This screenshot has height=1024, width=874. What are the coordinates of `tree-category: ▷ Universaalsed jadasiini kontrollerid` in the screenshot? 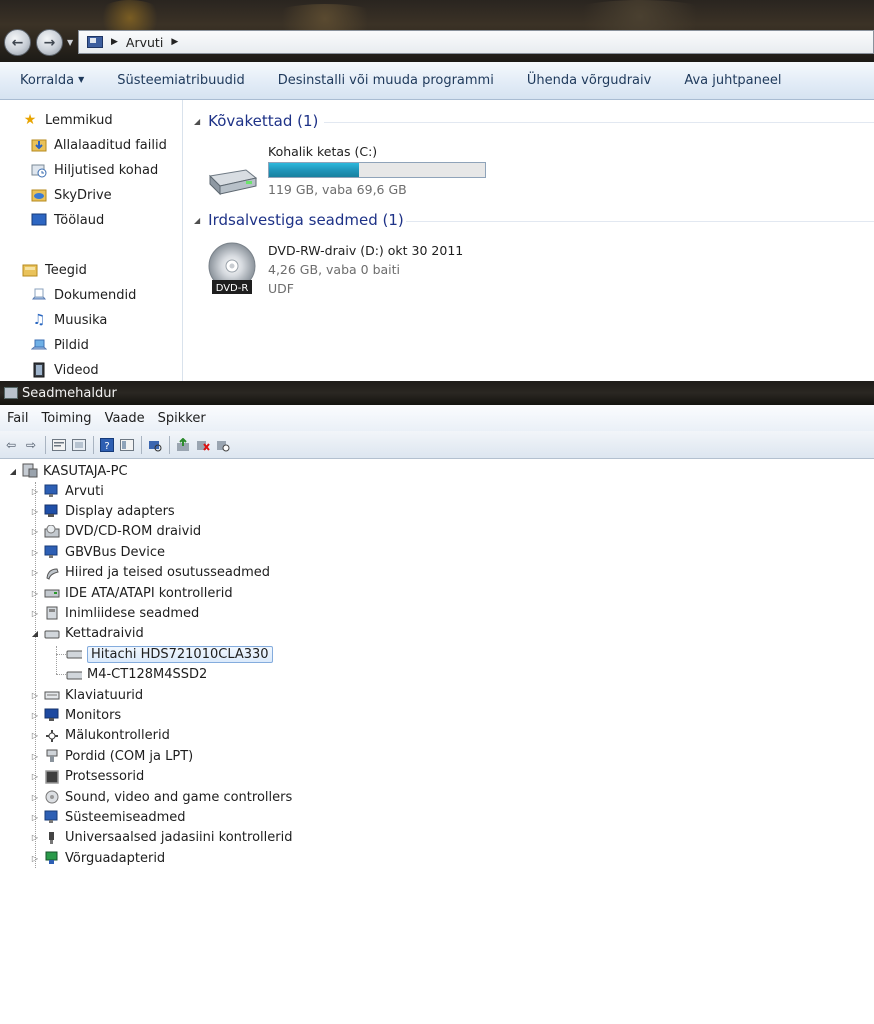 It's located at (161, 838).